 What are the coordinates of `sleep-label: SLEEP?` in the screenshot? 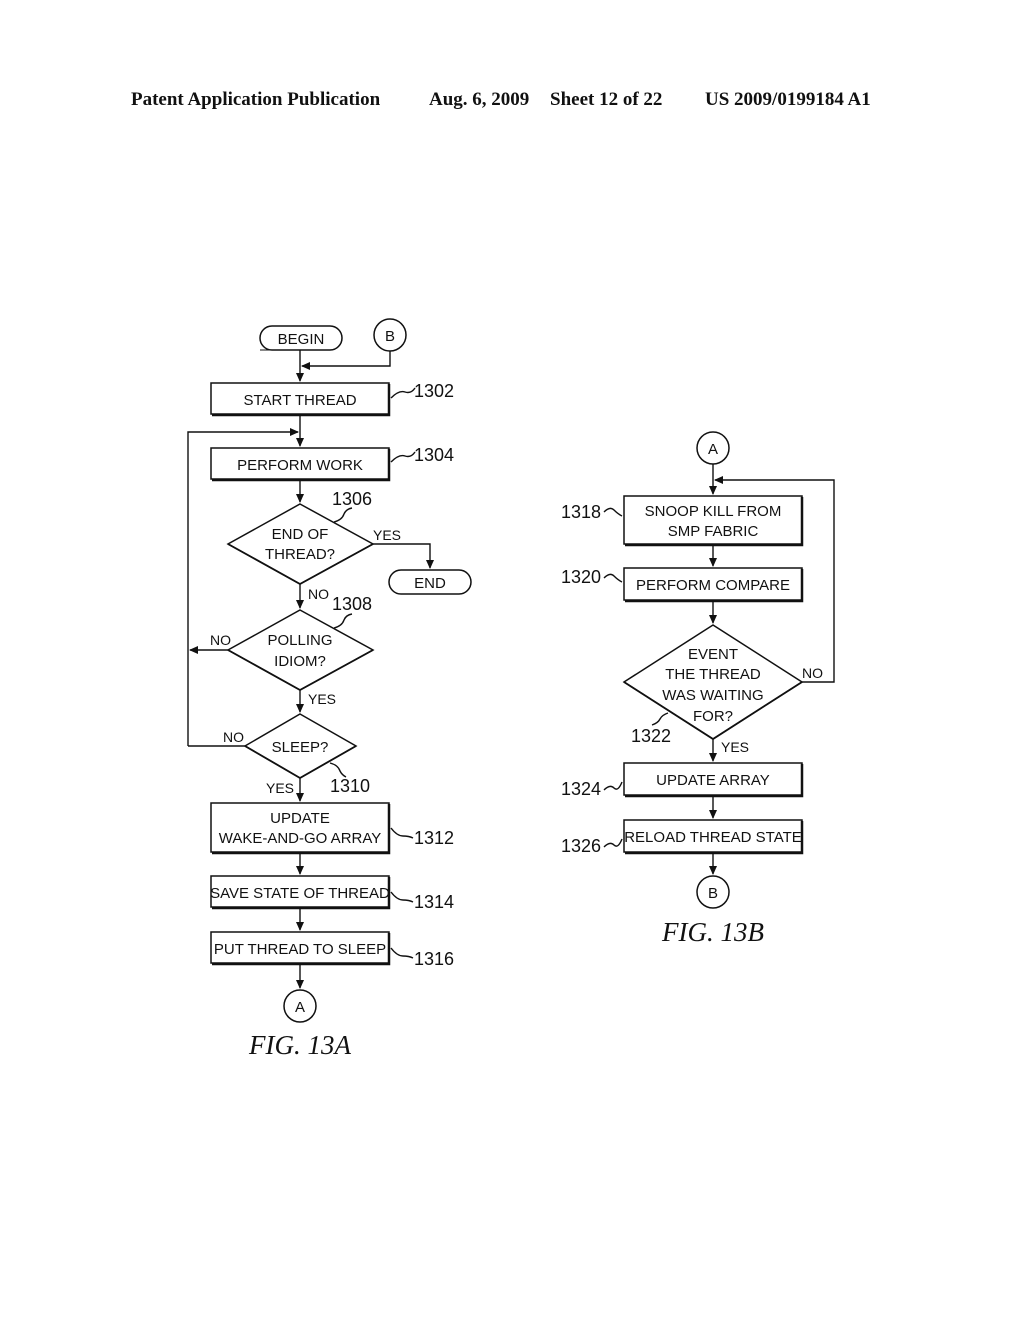 It's located at (300, 747).